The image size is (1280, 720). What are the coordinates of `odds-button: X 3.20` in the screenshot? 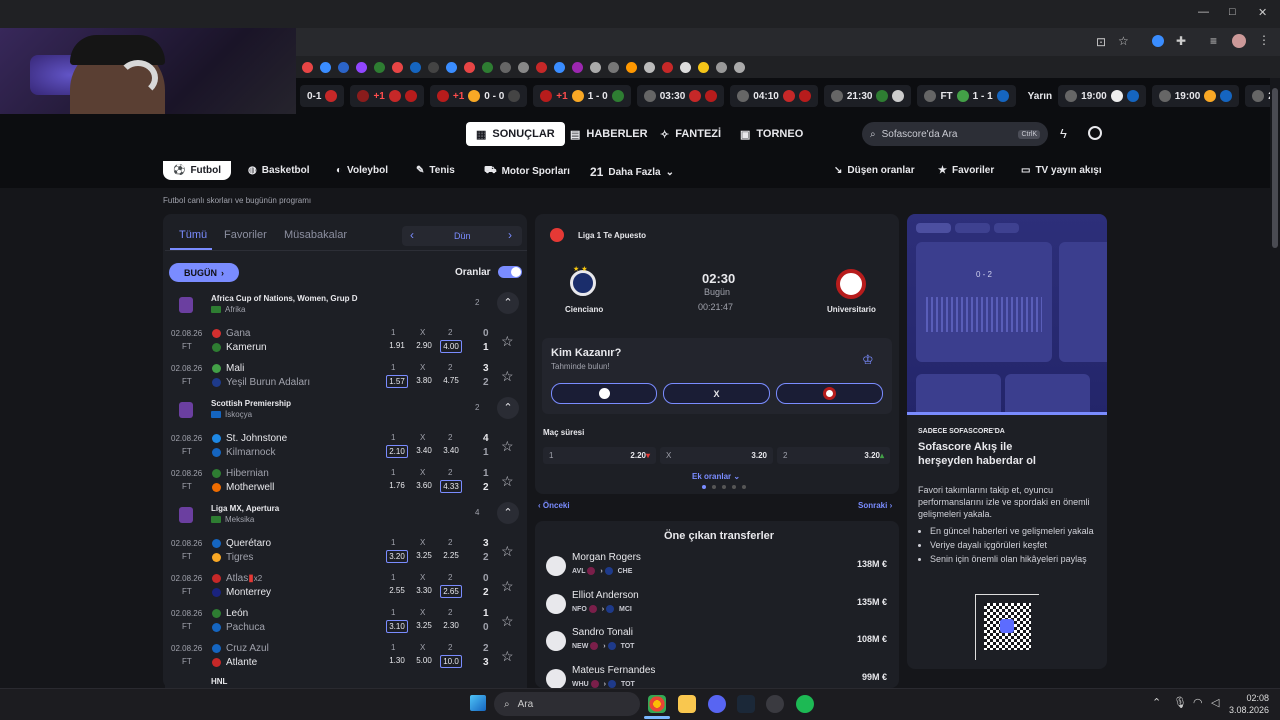 It's located at (716, 455).